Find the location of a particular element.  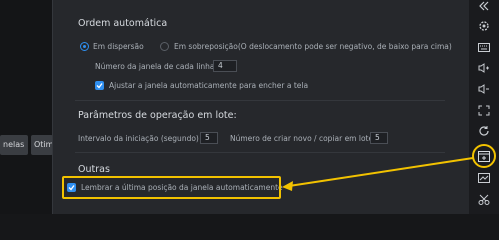

background-window is located at coordinates (26, 107).